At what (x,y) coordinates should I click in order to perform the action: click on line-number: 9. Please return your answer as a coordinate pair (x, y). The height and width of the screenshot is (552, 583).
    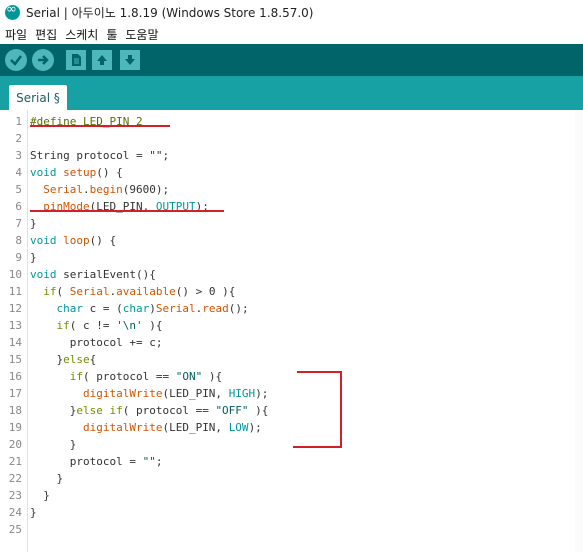
    Looking at the image, I should click on (18, 257).